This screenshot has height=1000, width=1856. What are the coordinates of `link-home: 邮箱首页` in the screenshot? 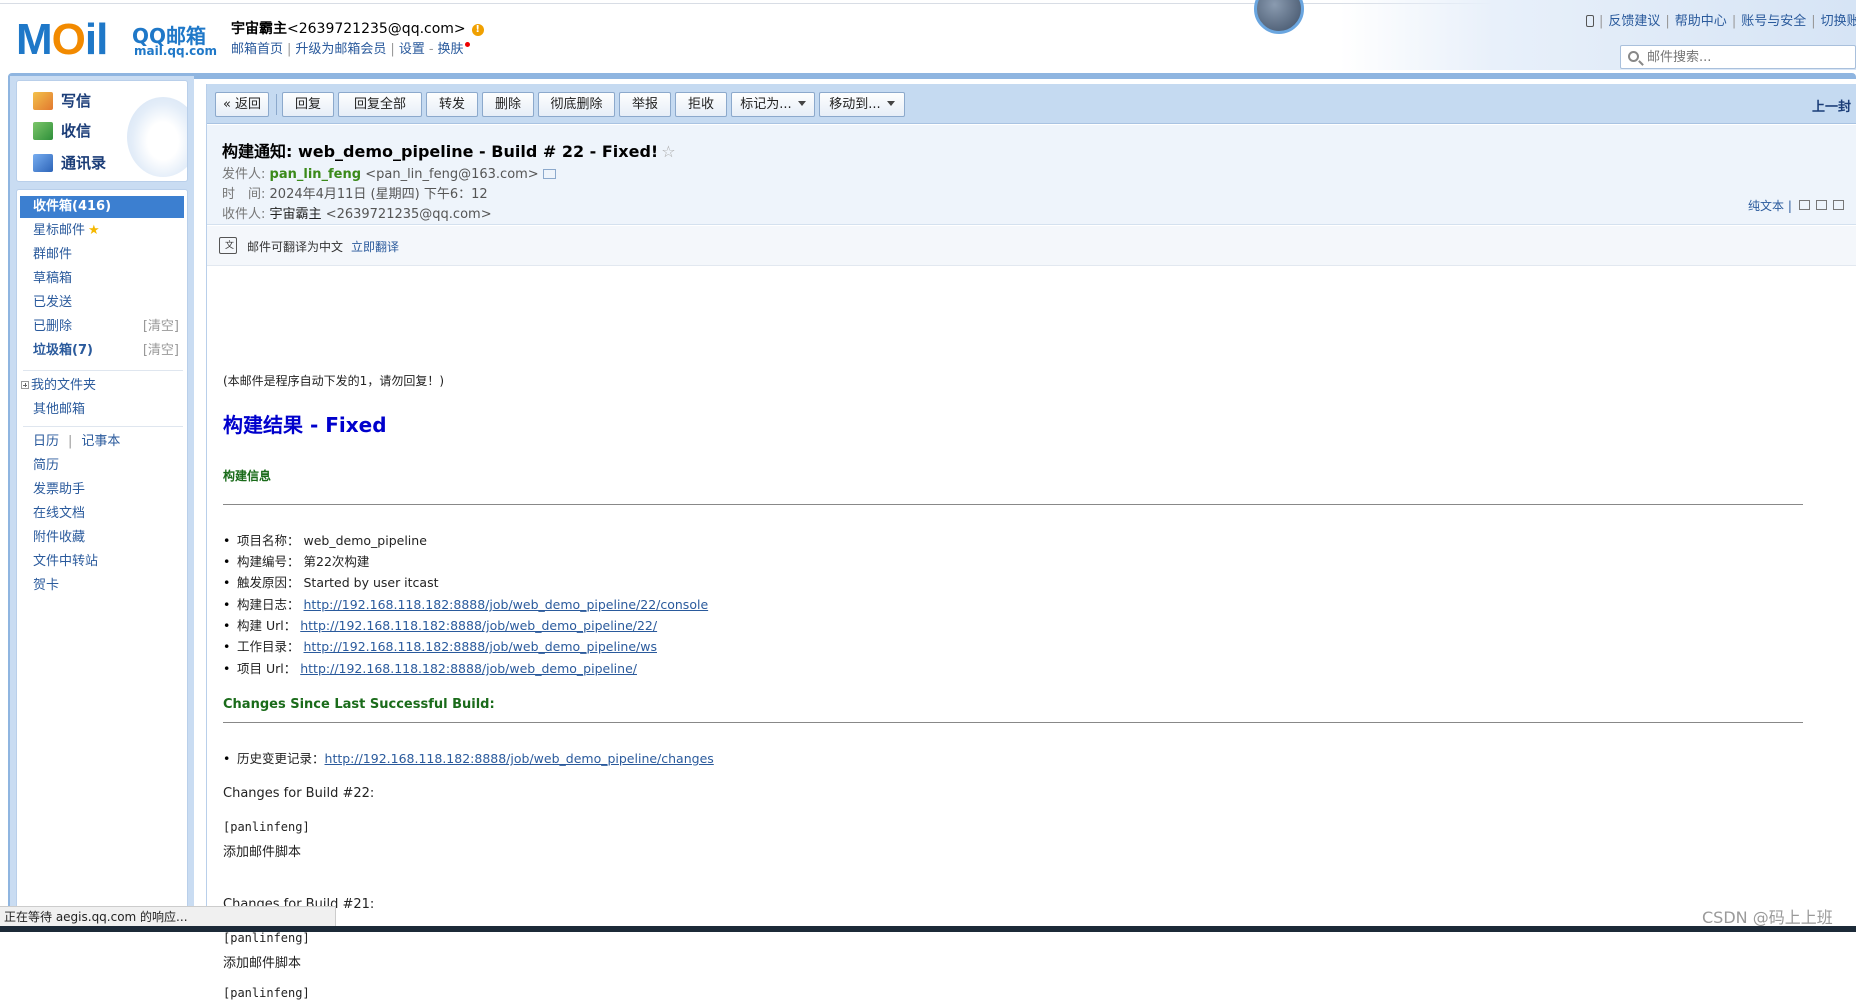 It's located at (257, 49).